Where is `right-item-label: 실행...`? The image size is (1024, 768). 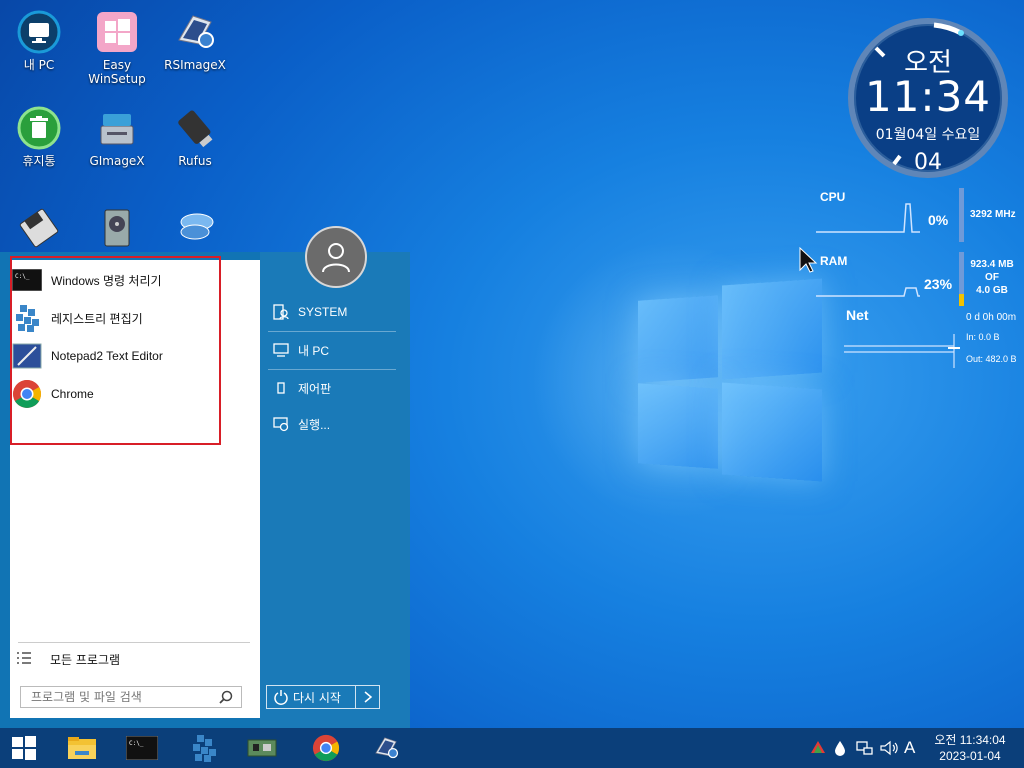
right-item-label: 실행... is located at coordinates (314, 424).